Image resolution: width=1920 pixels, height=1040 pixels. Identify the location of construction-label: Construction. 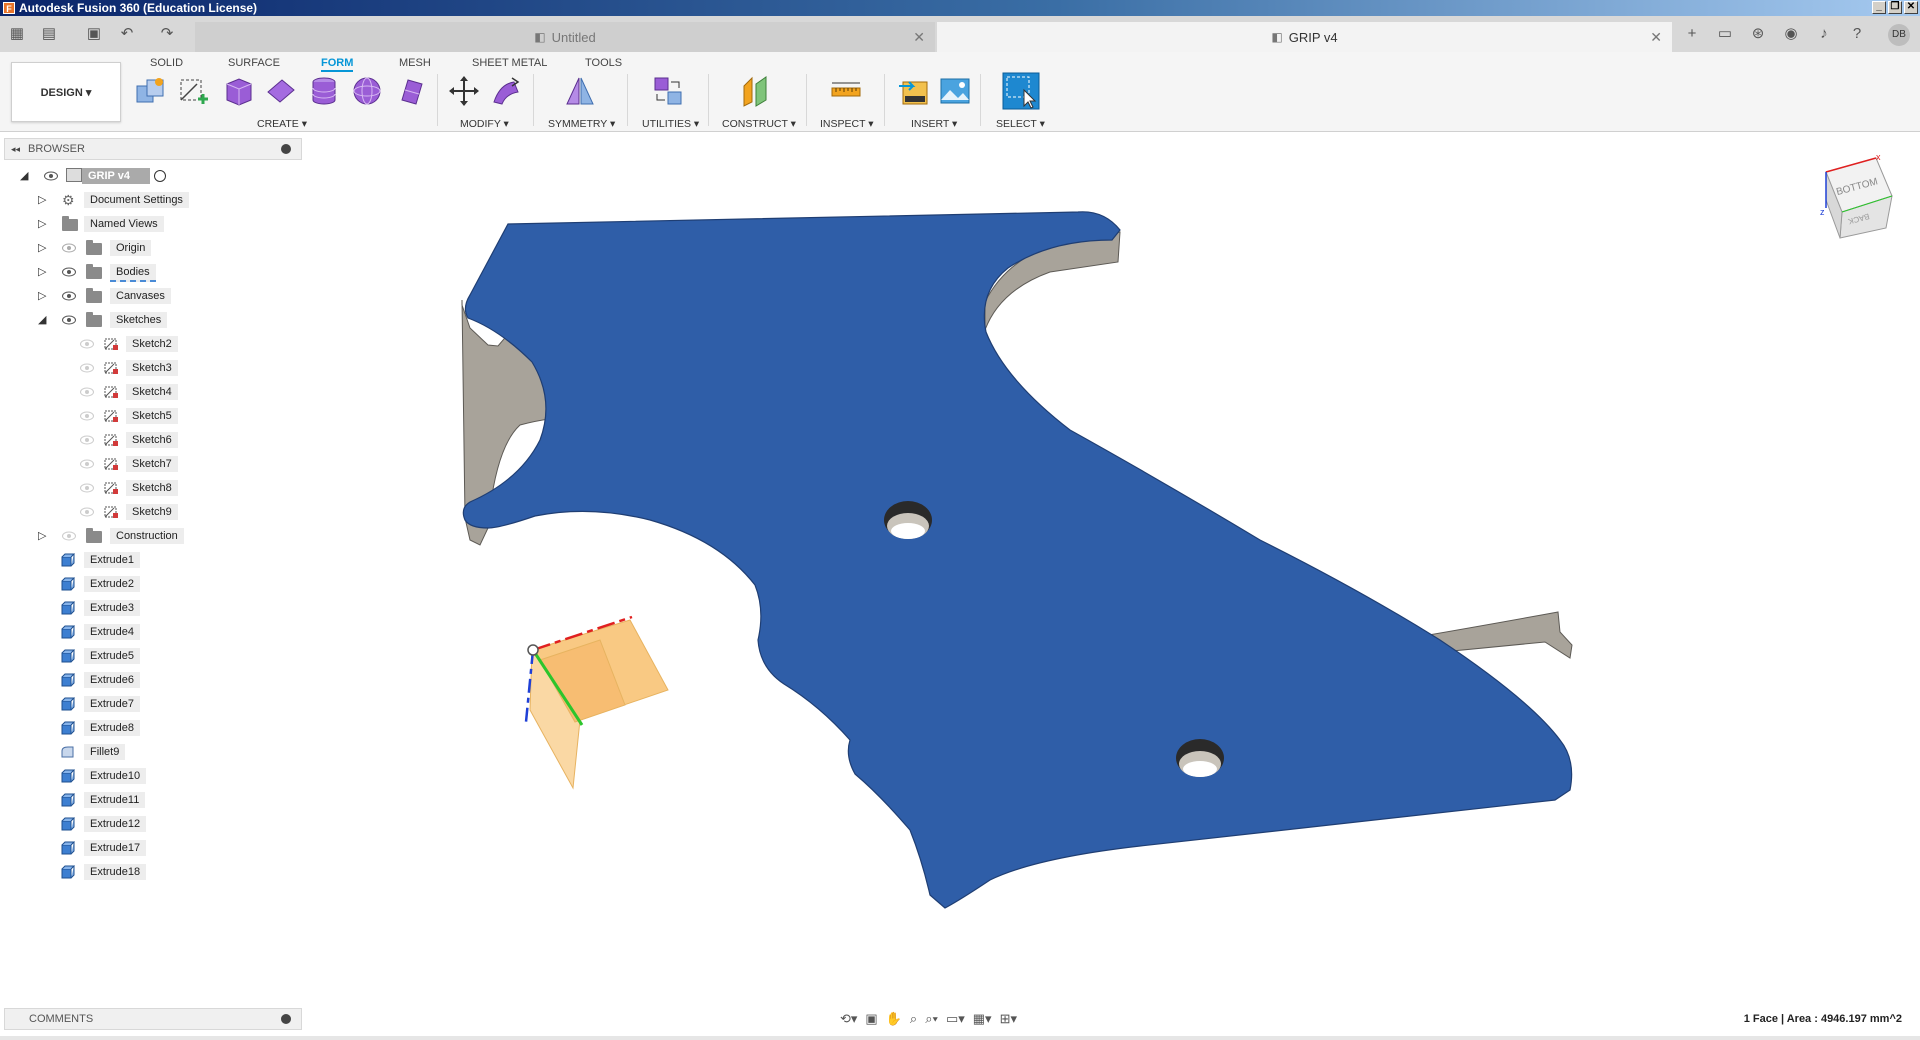
(147, 536).